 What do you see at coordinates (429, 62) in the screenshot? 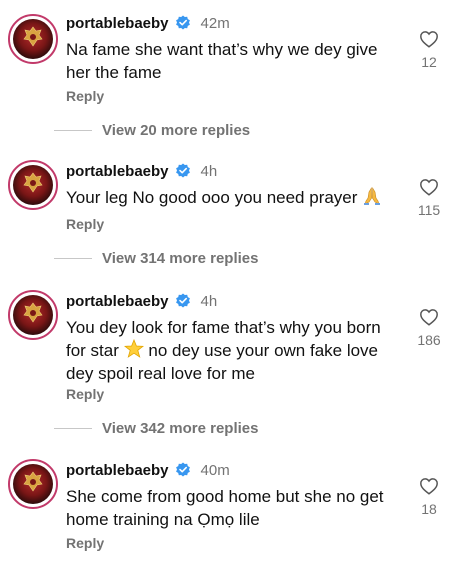
I see `like-count: 12` at bounding box center [429, 62].